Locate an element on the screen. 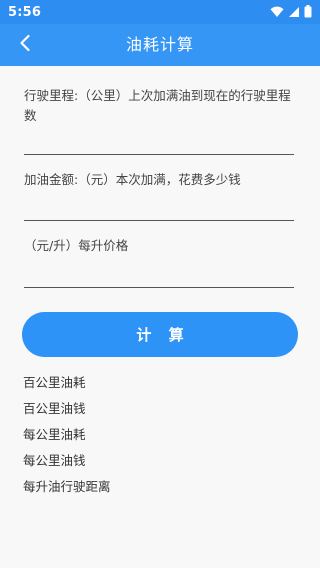 Image resolution: width=320 pixels, height=568 pixels. mileage-input is located at coordinates (159, 143).